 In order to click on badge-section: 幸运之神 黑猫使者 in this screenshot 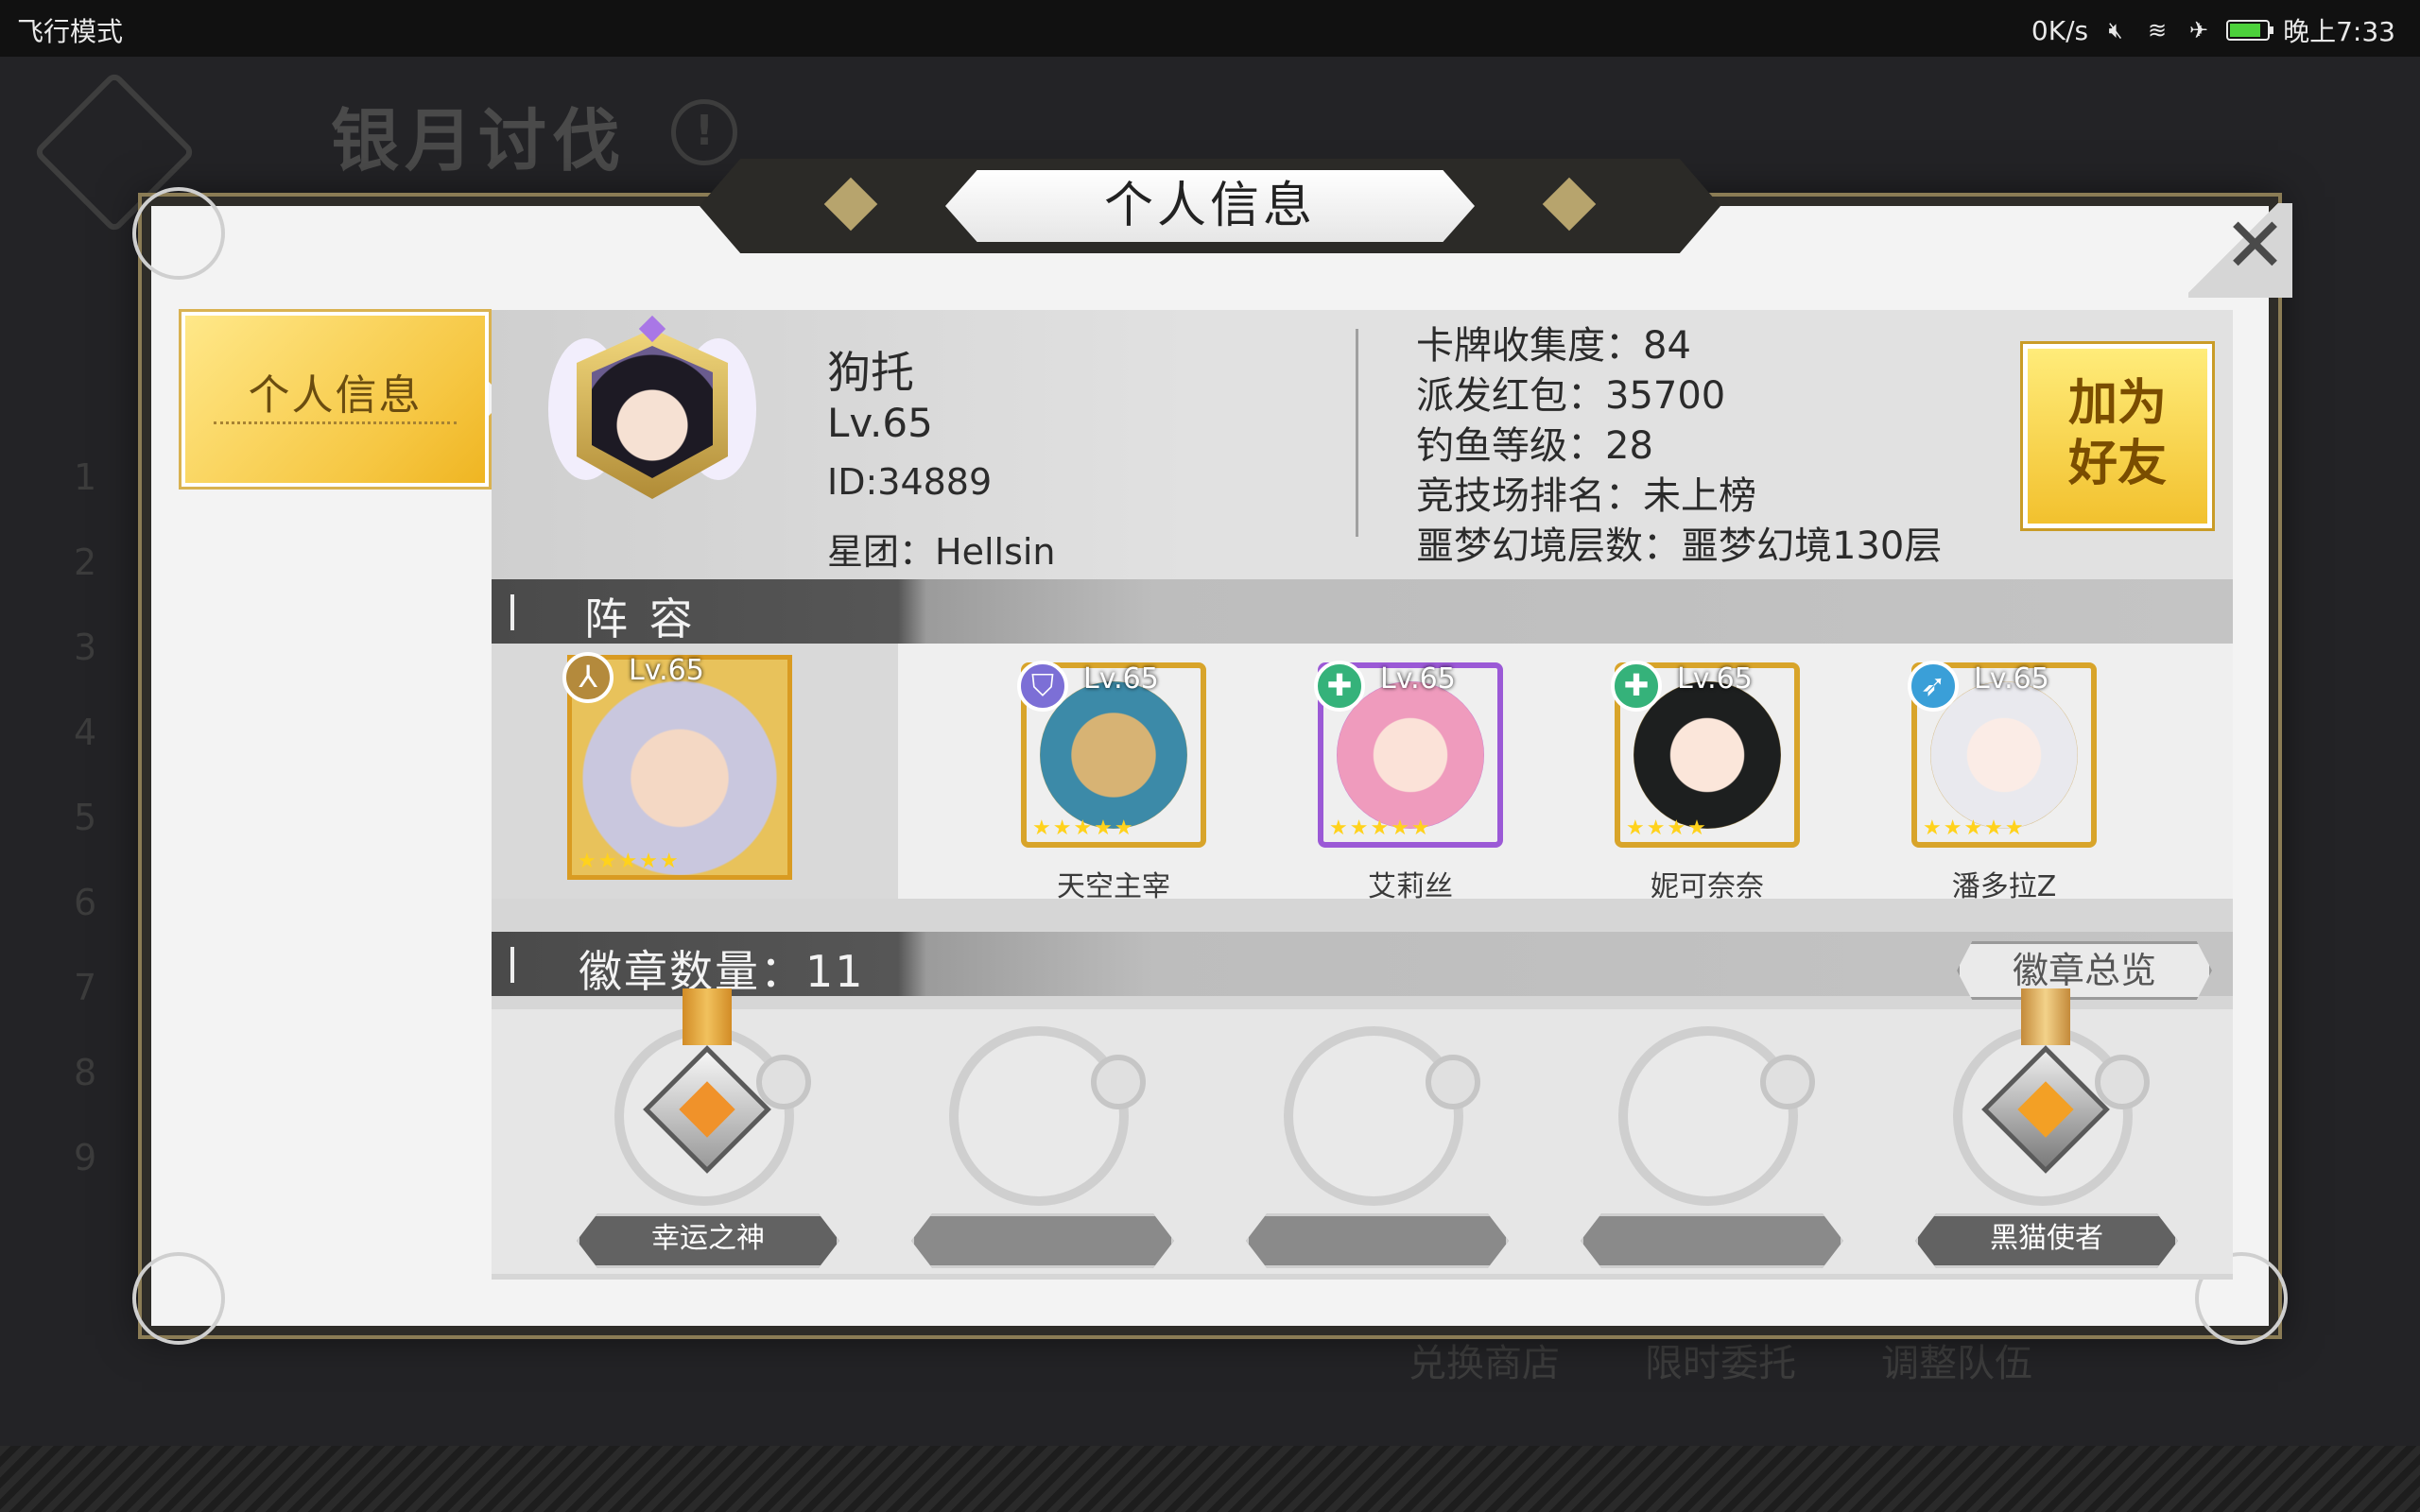, I will do `click(1362, 1131)`.